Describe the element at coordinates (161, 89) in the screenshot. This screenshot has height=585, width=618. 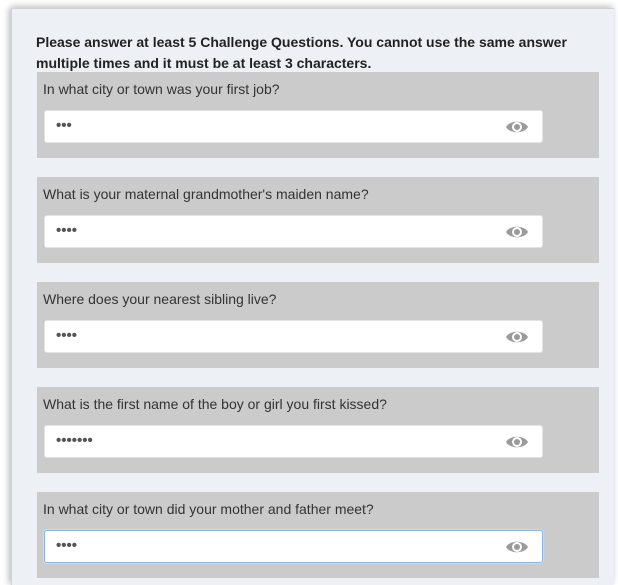
I see `question-label: In what city or town was your first job?` at that location.